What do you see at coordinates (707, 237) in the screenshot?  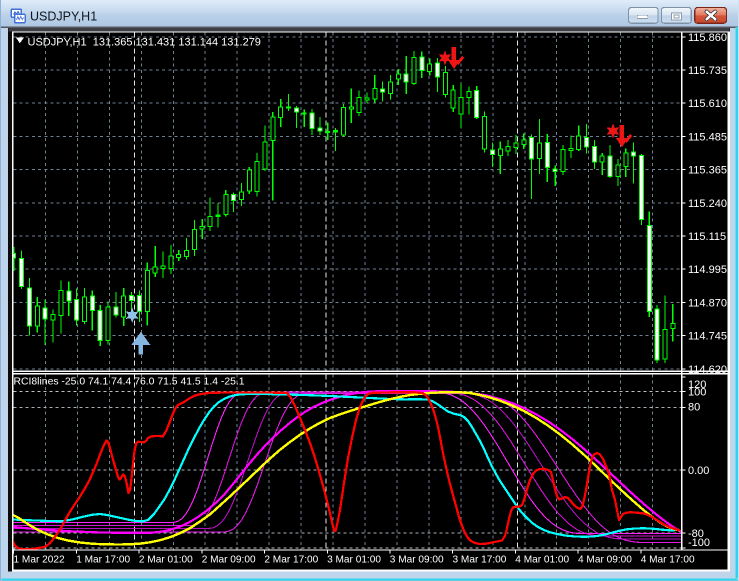 I see `svg-text: 115.115` at bounding box center [707, 237].